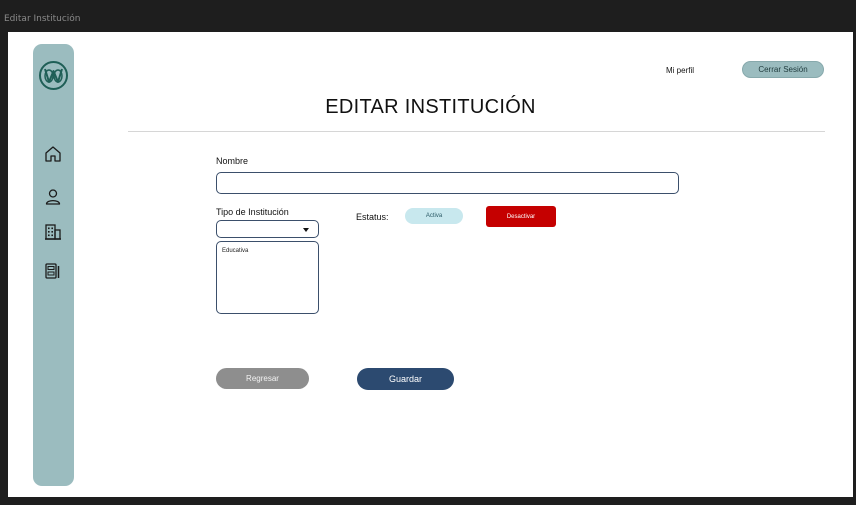 The width and height of the screenshot is (856, 505). Describe the element at coordinates (783, 69) in the screenshot. I see `logout-button: Cerrar Sesión` at that location.